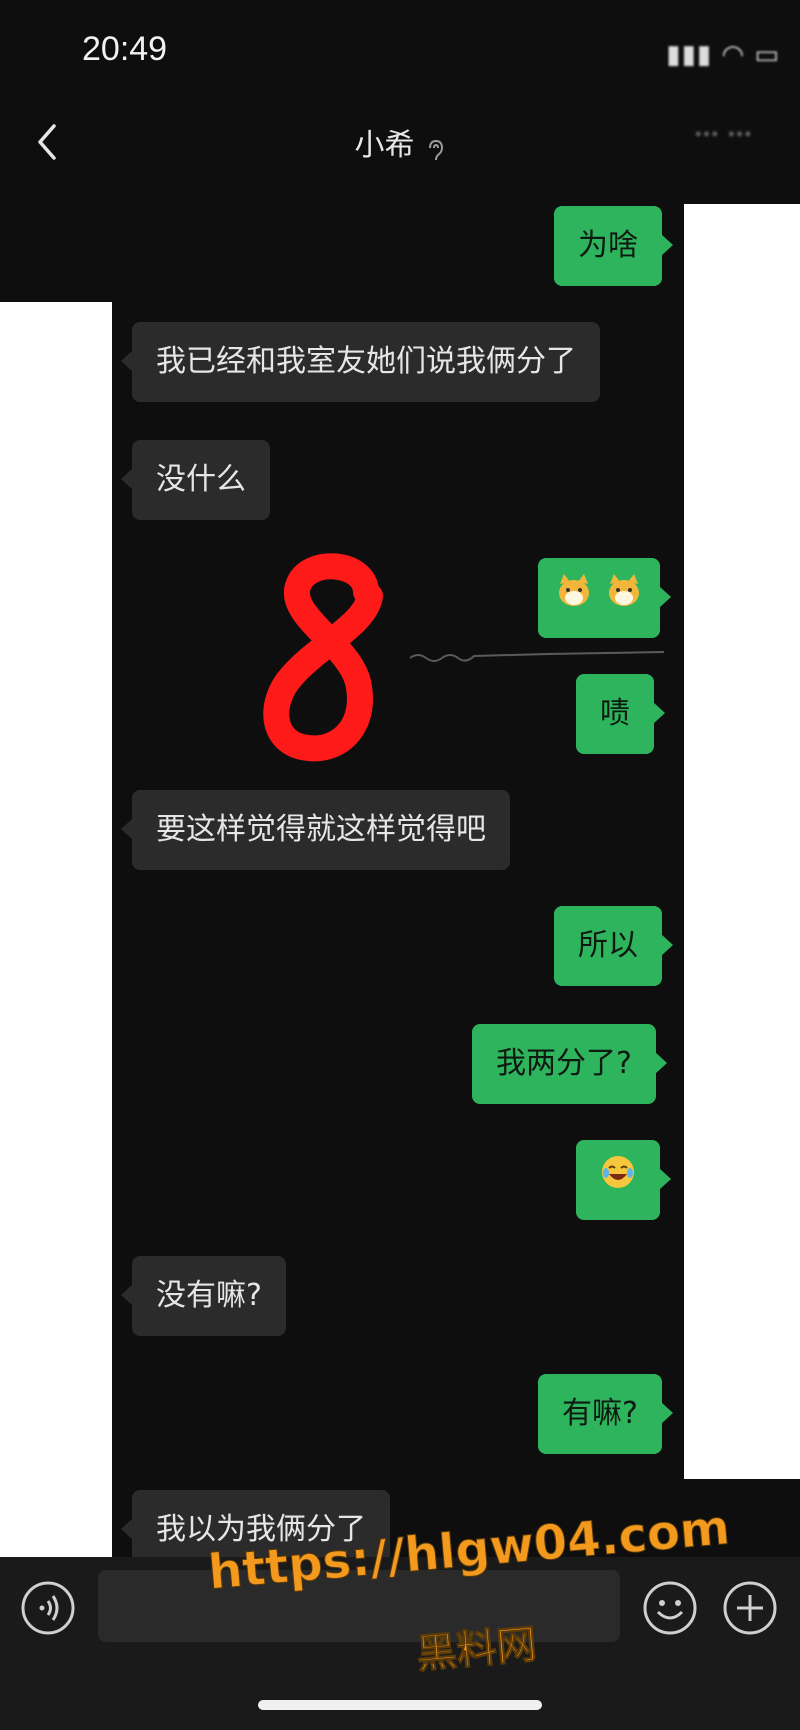 Image resolution: width=800 pixels, height=1730 pixels. Describe the element at coordinates (599, 599) in the screenshot. I see `cat-emoji-pair` at that location.